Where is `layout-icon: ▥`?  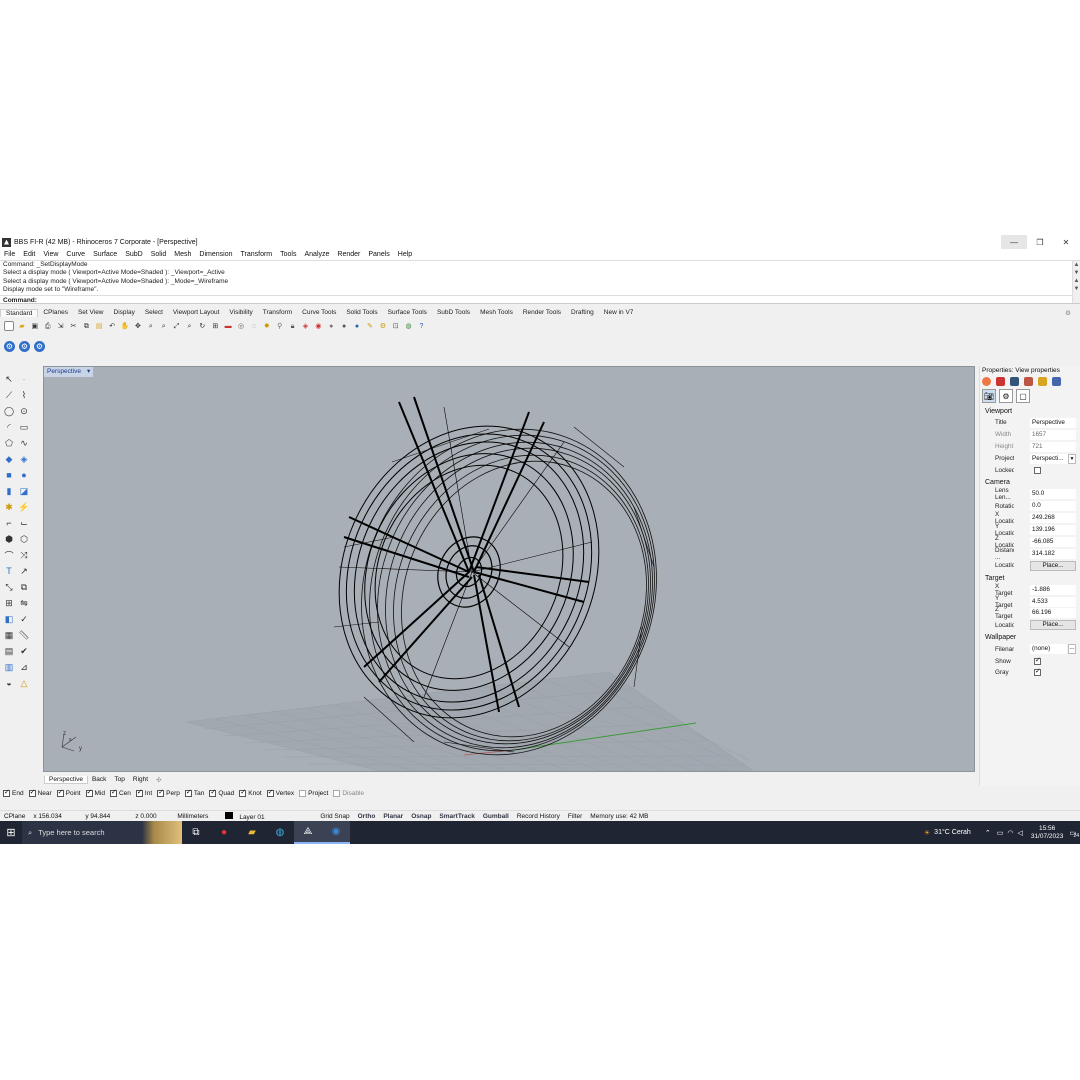 layout-icon: ▥ is located at coordinates (9, 667).